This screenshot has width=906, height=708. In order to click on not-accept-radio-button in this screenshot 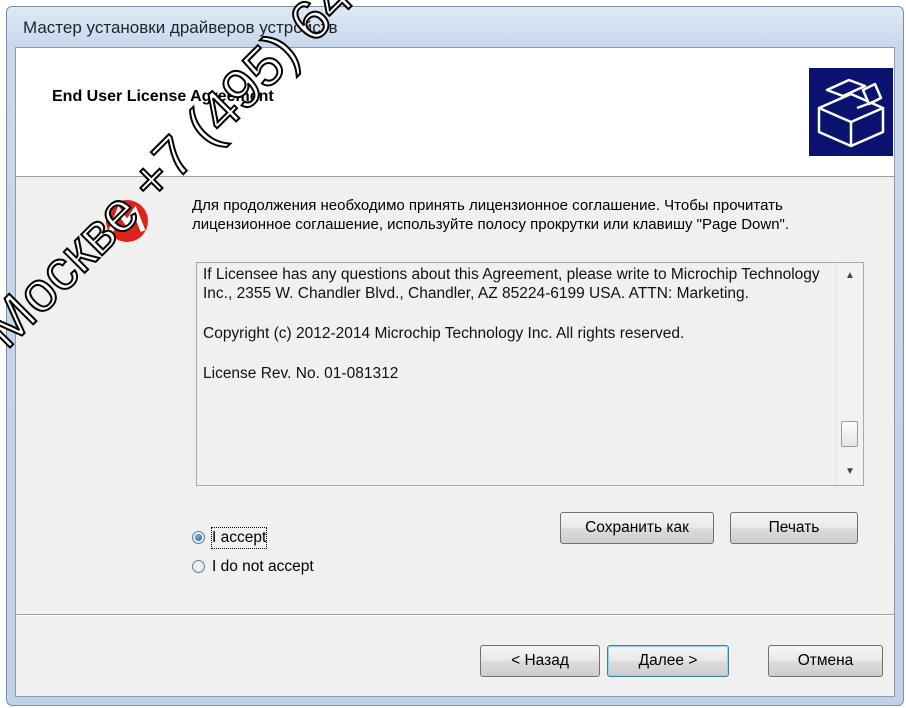, I will do `click(198, 566)`.